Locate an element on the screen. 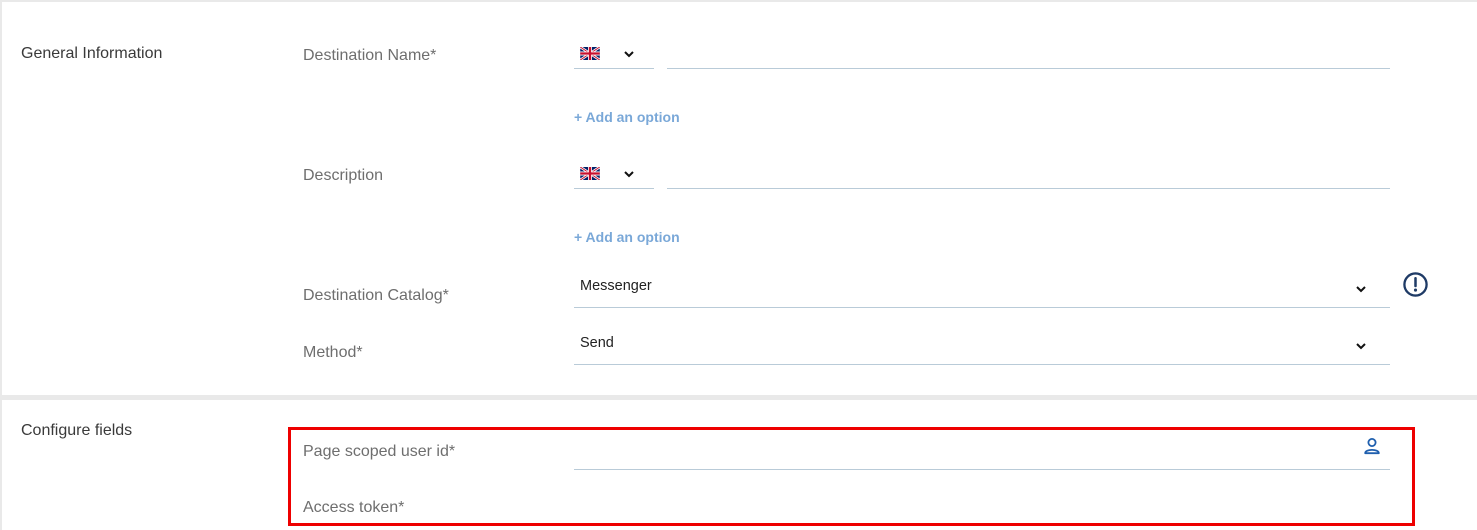 This screenshot has height=530, width=1477. destination-name-input is located at coordinates (1028, 53).